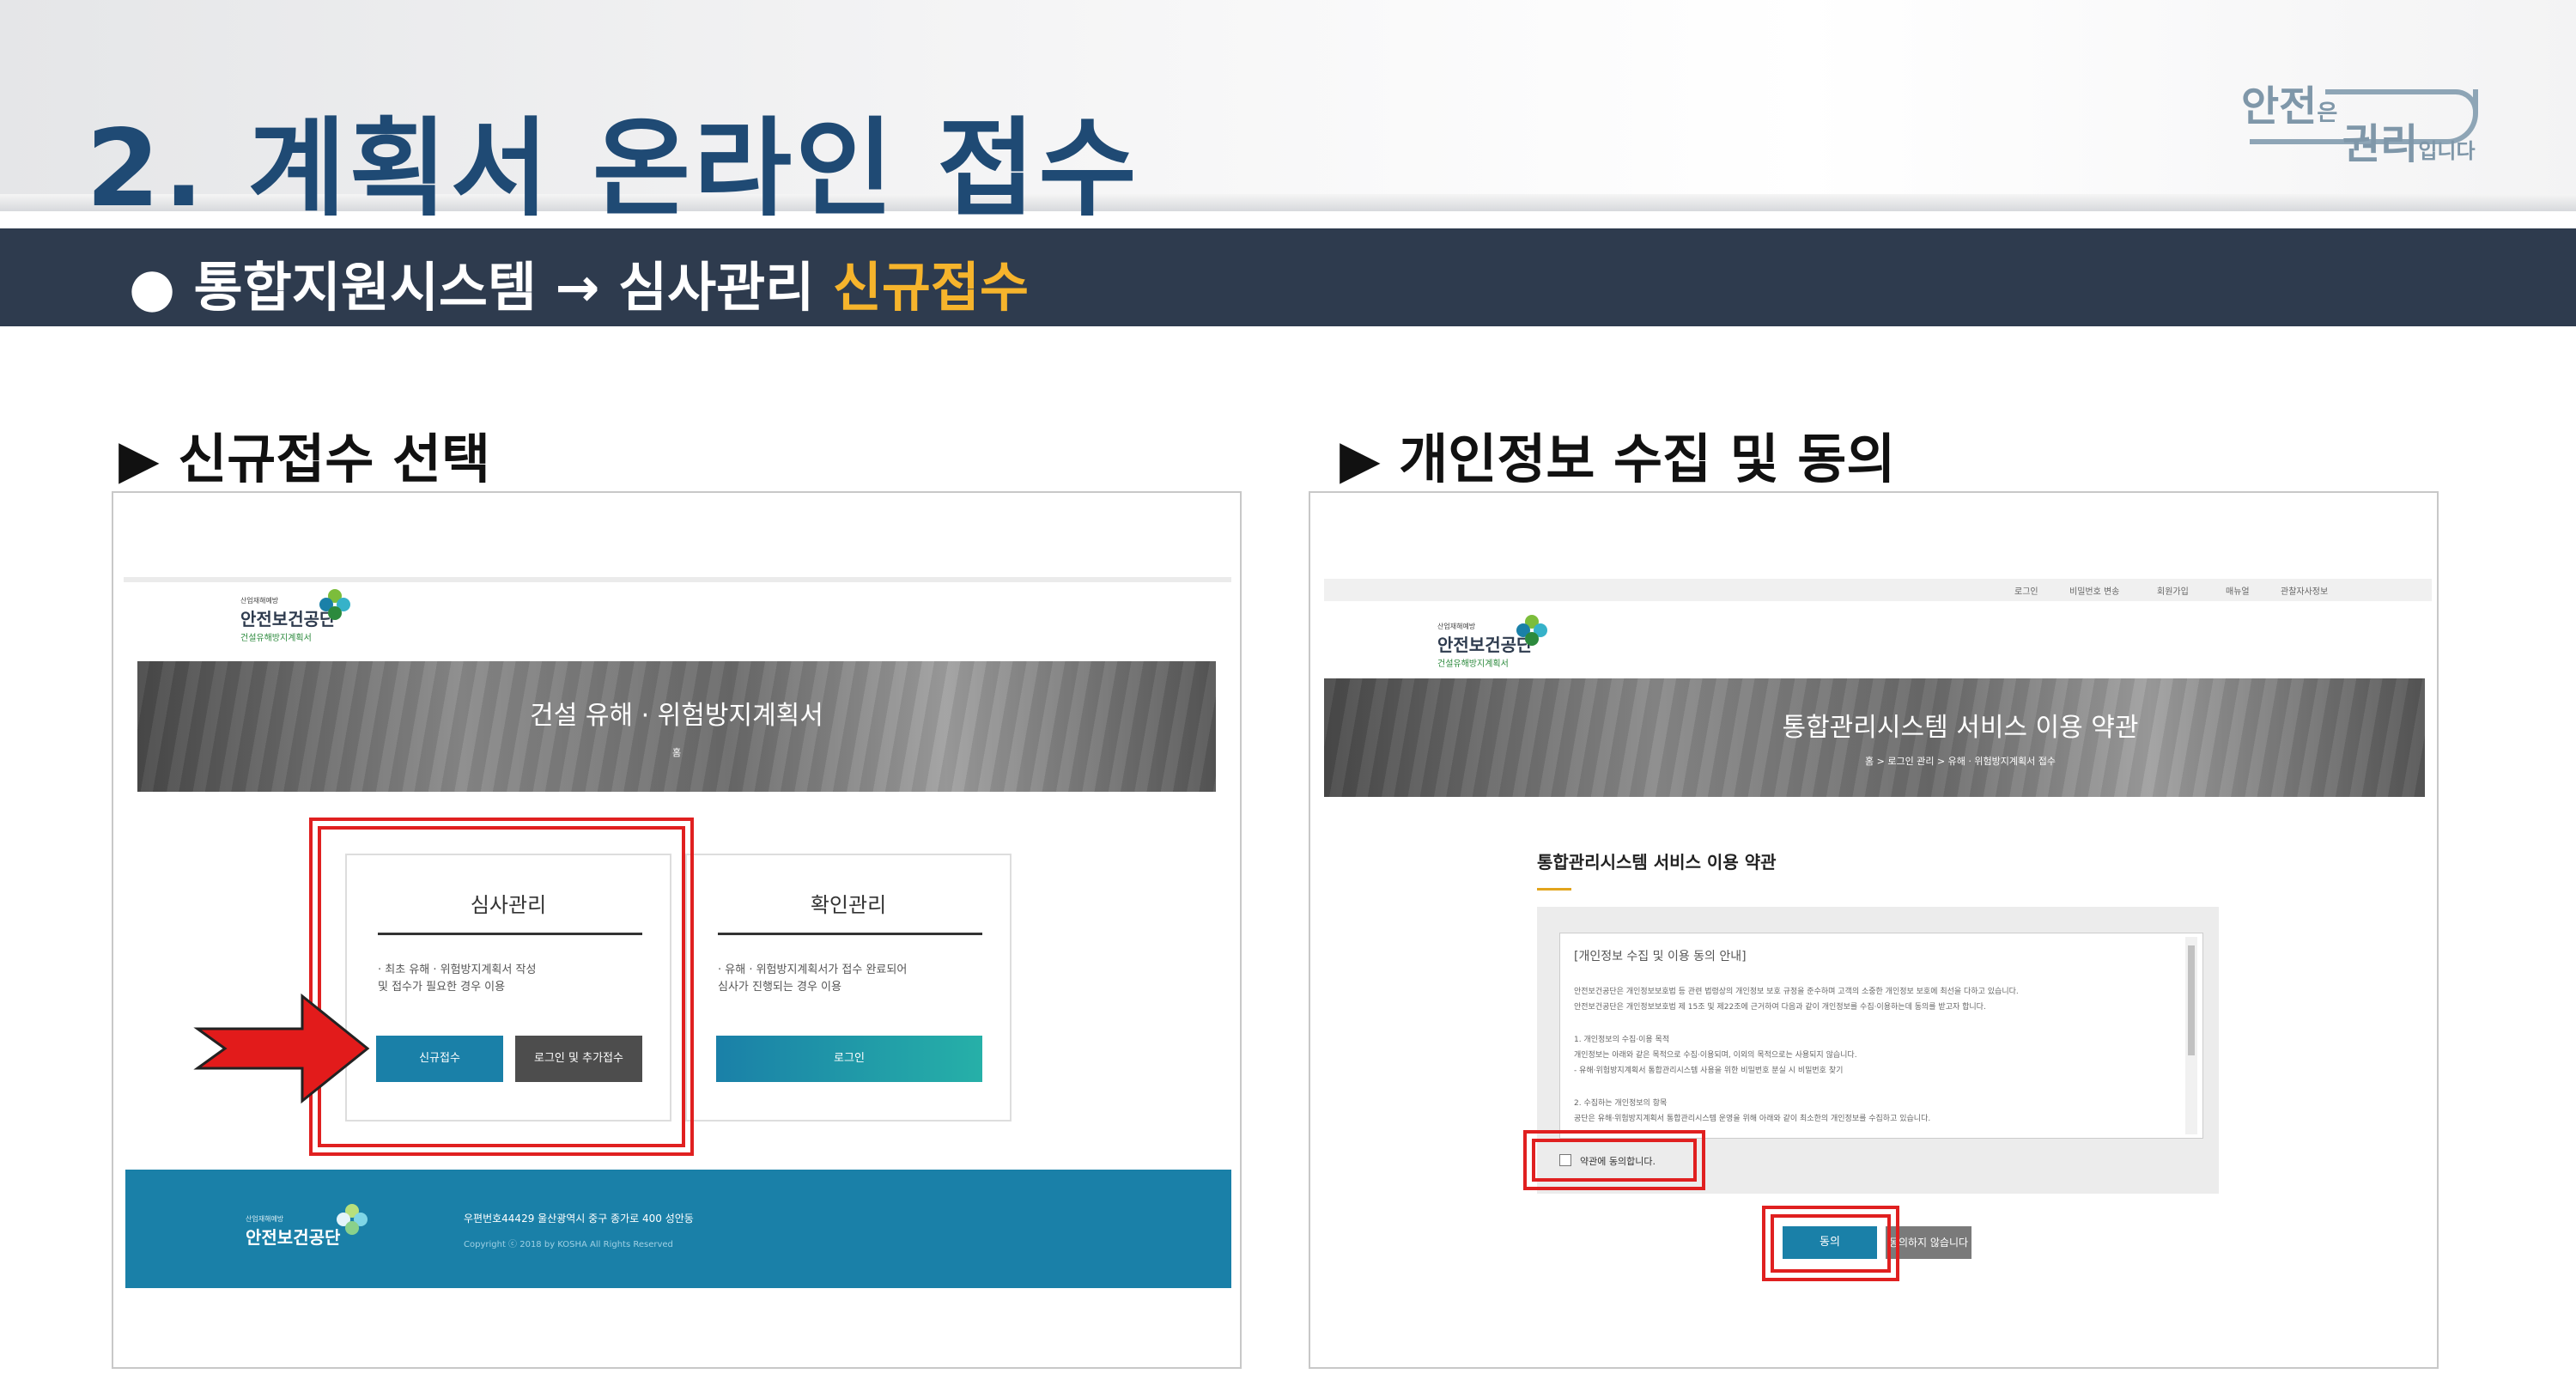 This screenshot has width=2576, height=1386. I want to click on page-banner: 건설 유해 · 위험방지계획서 홈, so click(676, 726).